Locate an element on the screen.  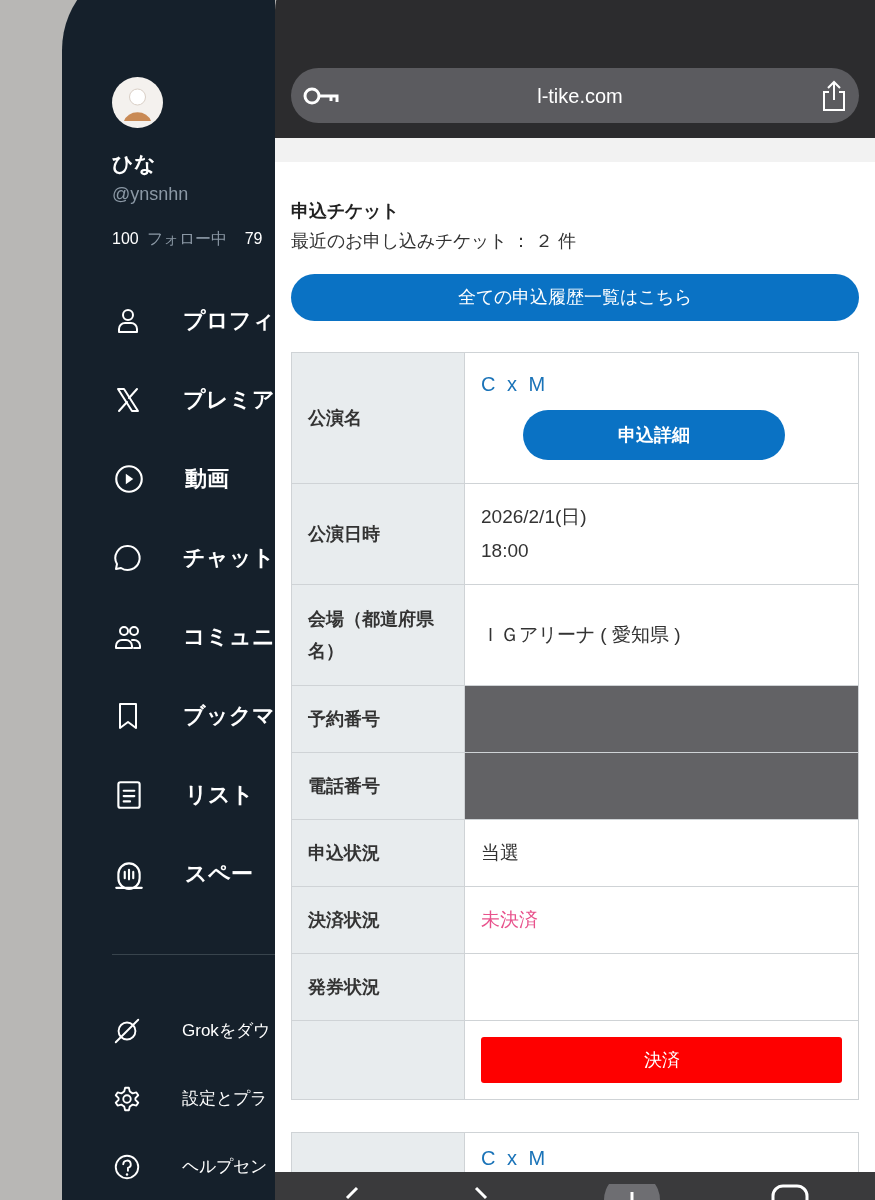
history-button: 全ての申込履歴一覧はこちら is located at coordinates (575, 297).